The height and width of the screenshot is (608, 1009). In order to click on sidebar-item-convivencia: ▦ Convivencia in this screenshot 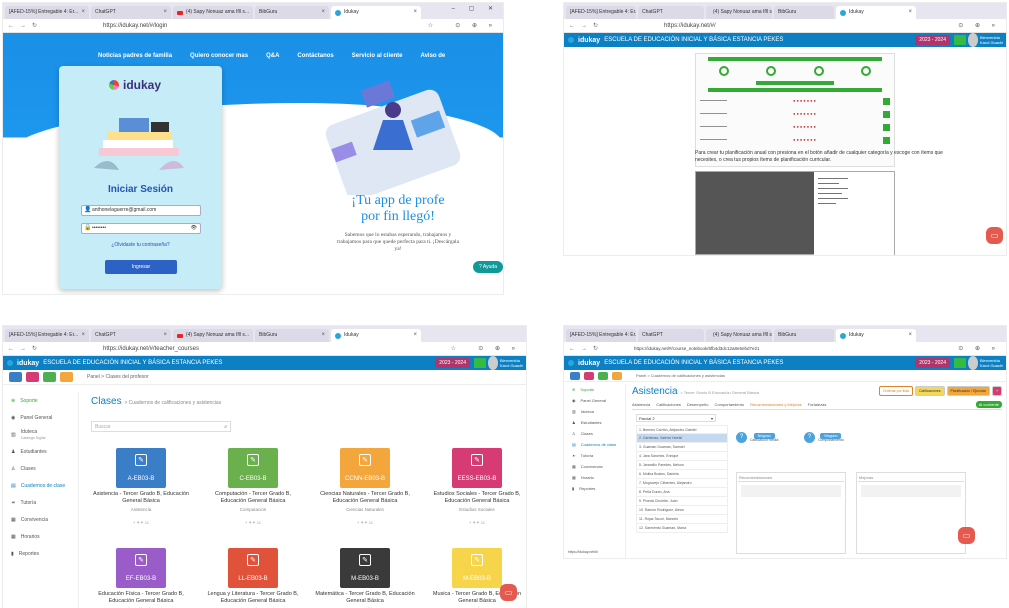, I will do `click(594, 466)`.